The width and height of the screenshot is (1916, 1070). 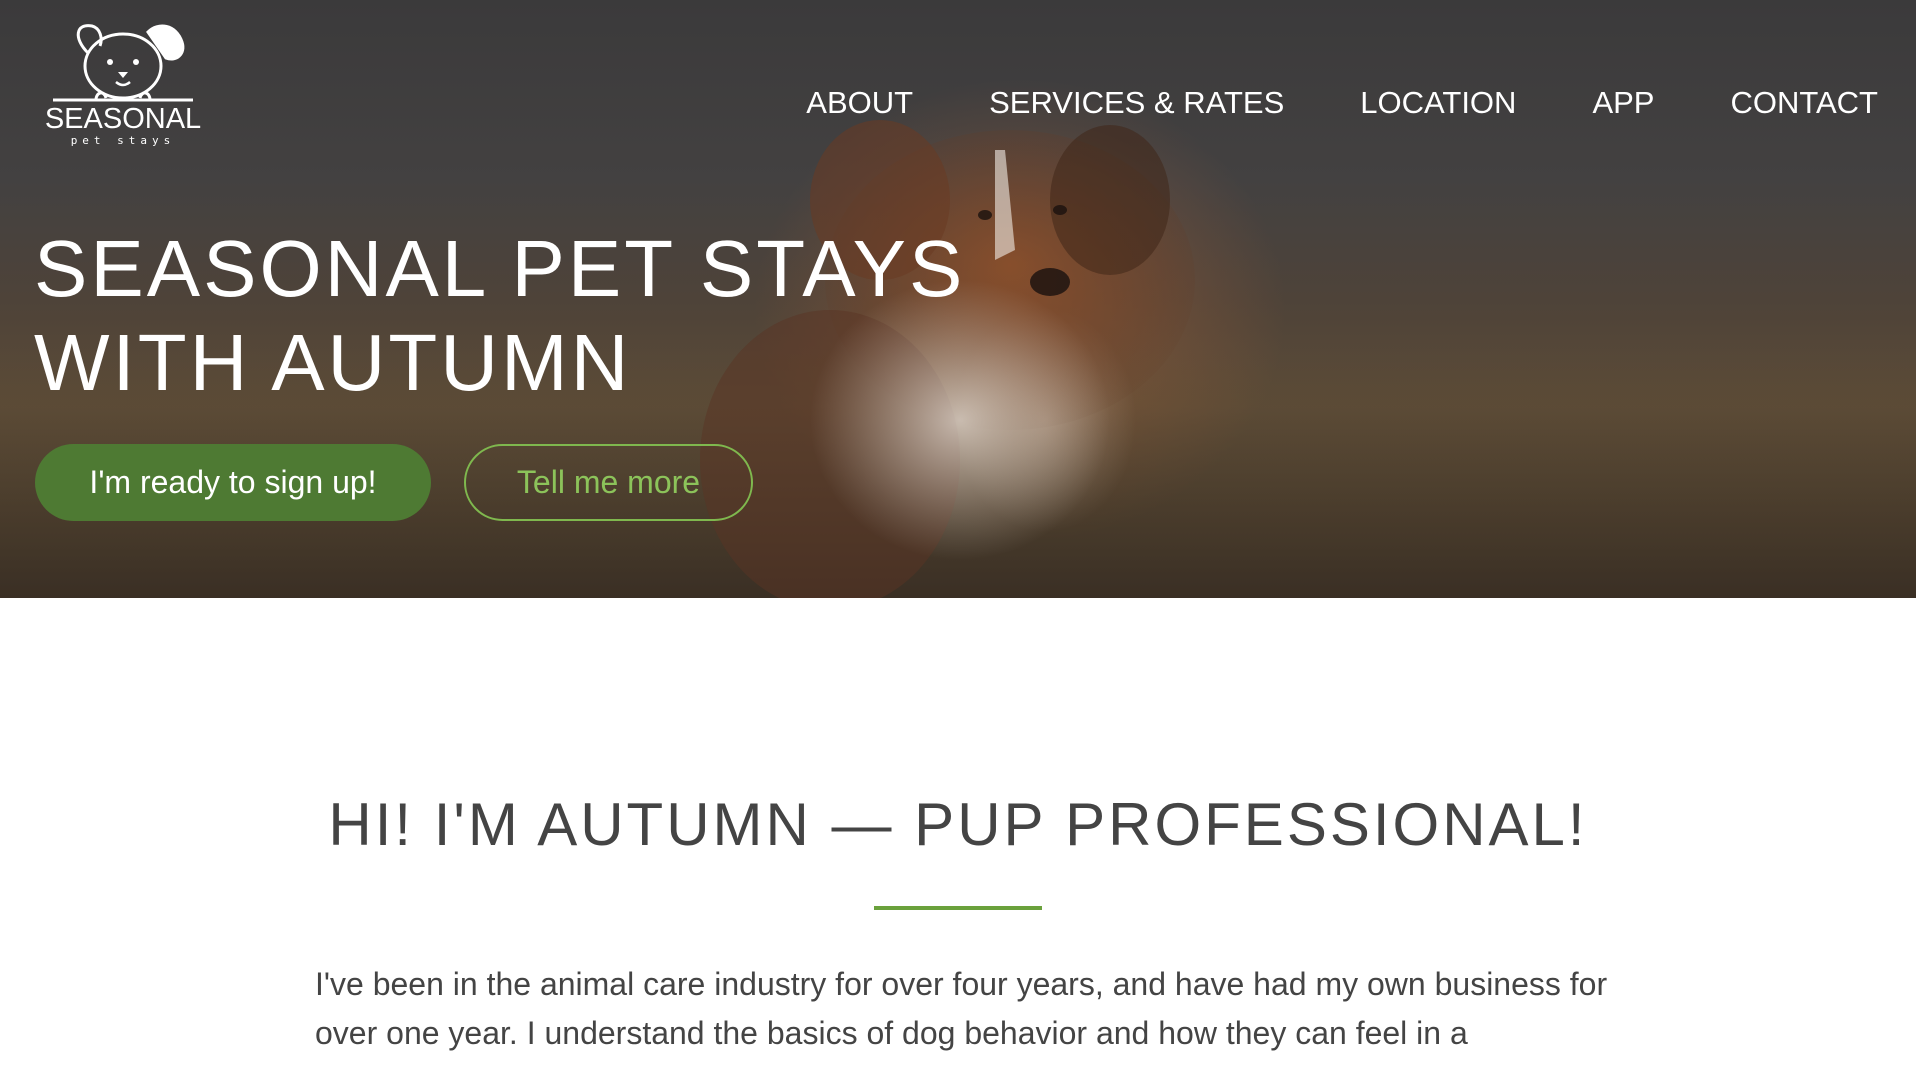 What do you see at coordinates (1804, 103) in the screenshot?
I see `nav-link-contact: CONTACT` at bounding box center [1804, 103].